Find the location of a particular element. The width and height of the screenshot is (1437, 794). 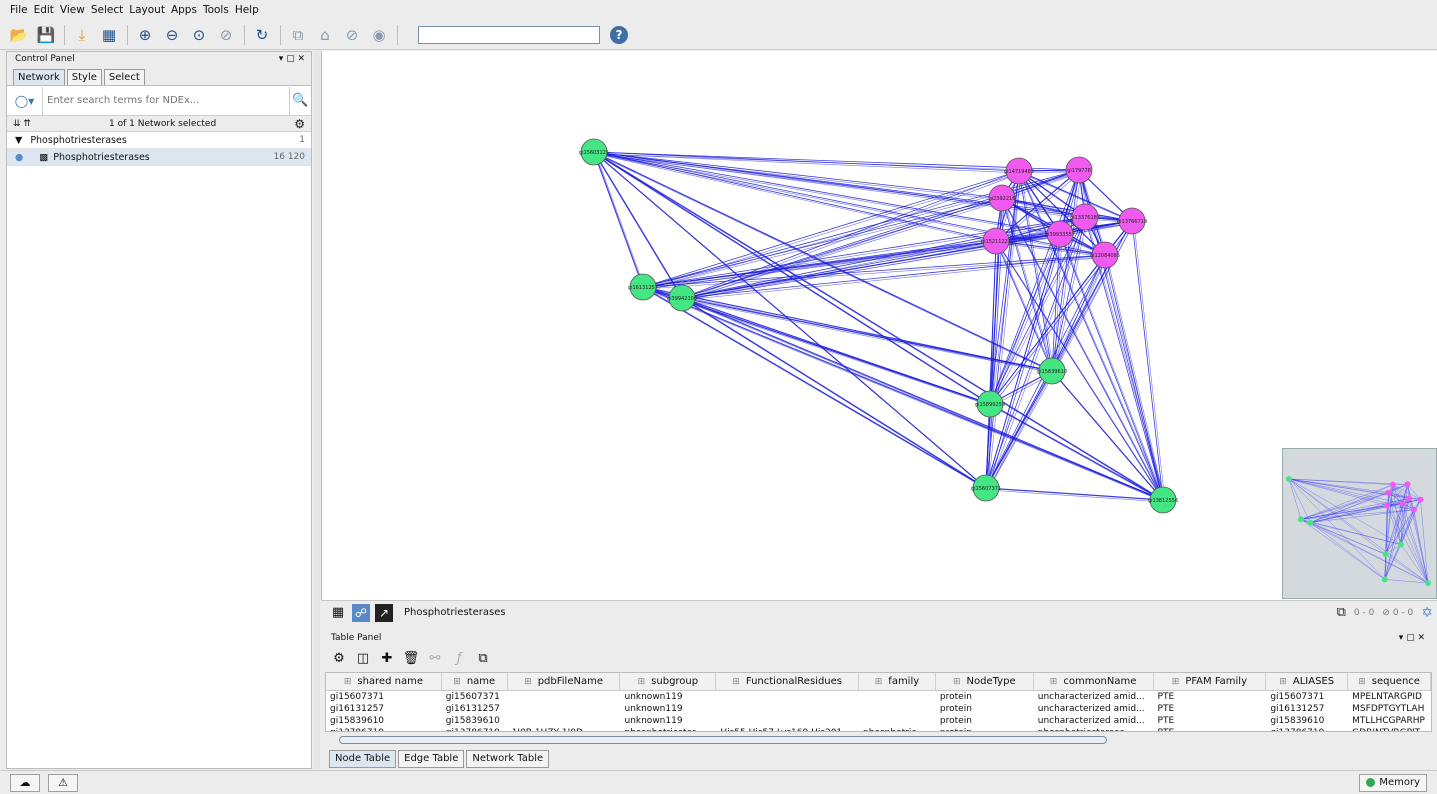

table-panel-window-controls: ▾ ▢ ✕ is located at coordinates (1412, 638).